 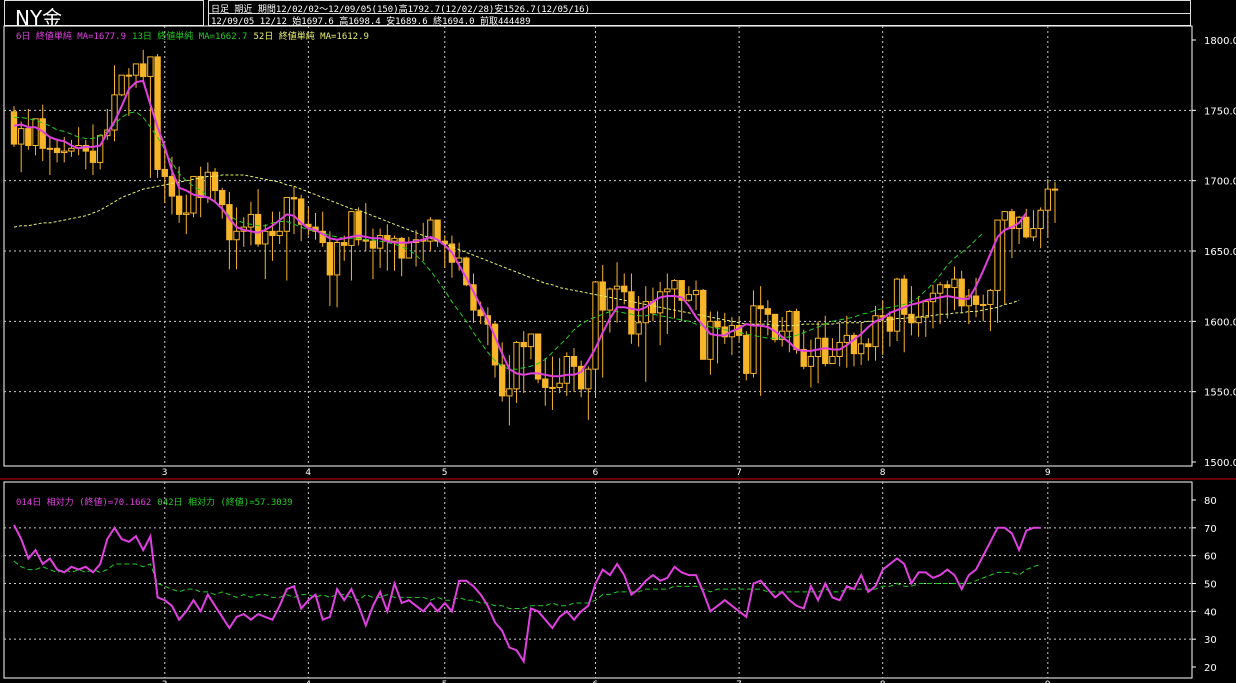 I want to click on y-tick-label: 70, so click(x=1210, y=529).